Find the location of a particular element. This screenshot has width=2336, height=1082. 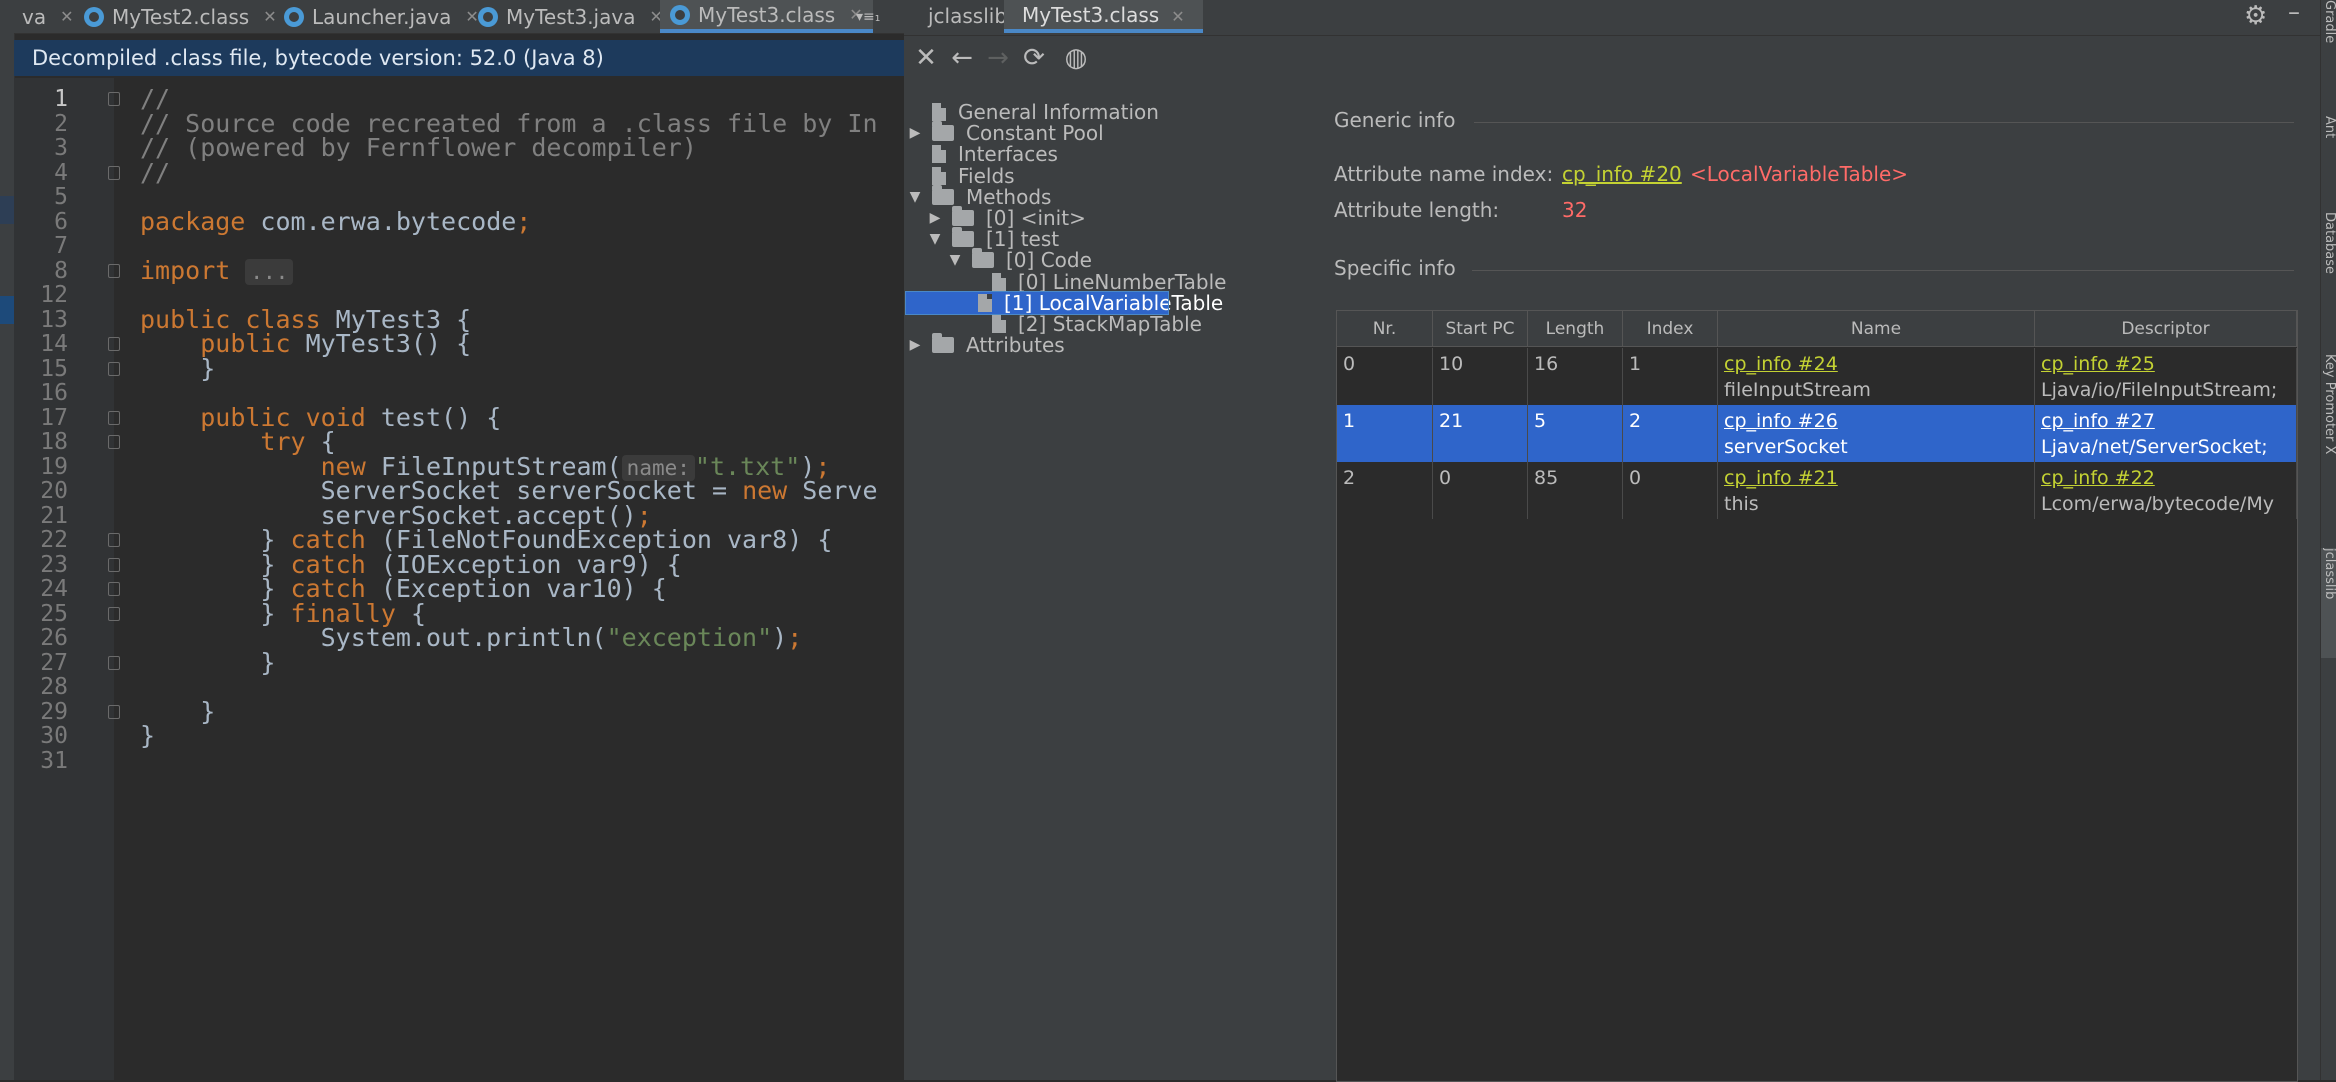

constant-pool-link: cp_info #25 is located at coordinates (2165, 364).